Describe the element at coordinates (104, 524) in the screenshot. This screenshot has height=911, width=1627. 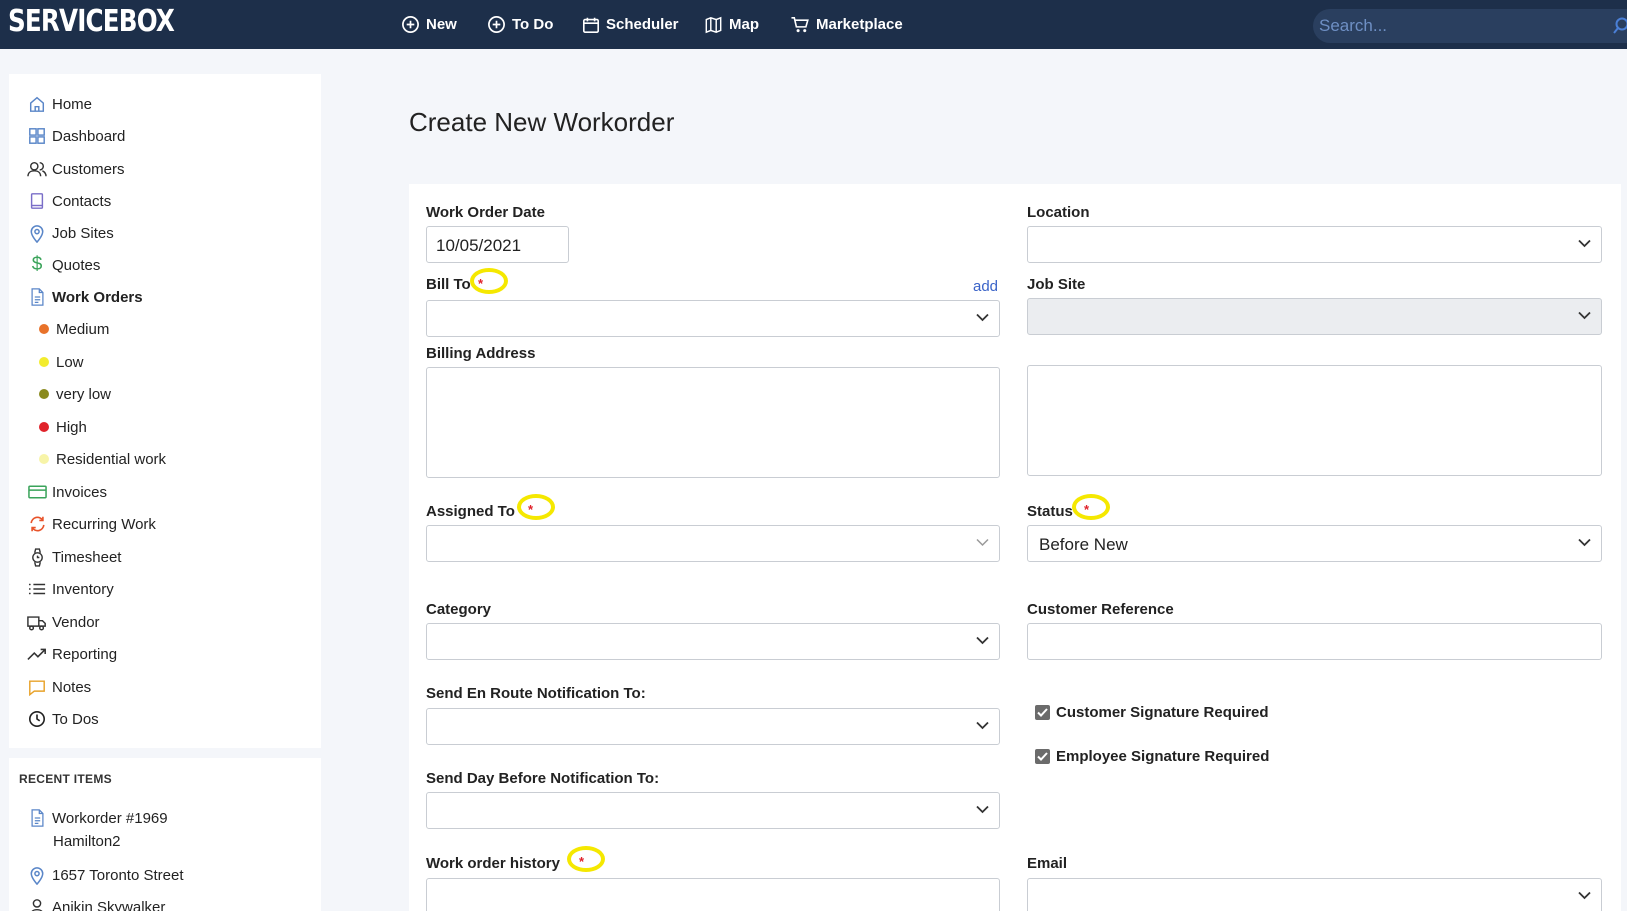
I see `sidebar-item-label: Recurring Work` at that location.